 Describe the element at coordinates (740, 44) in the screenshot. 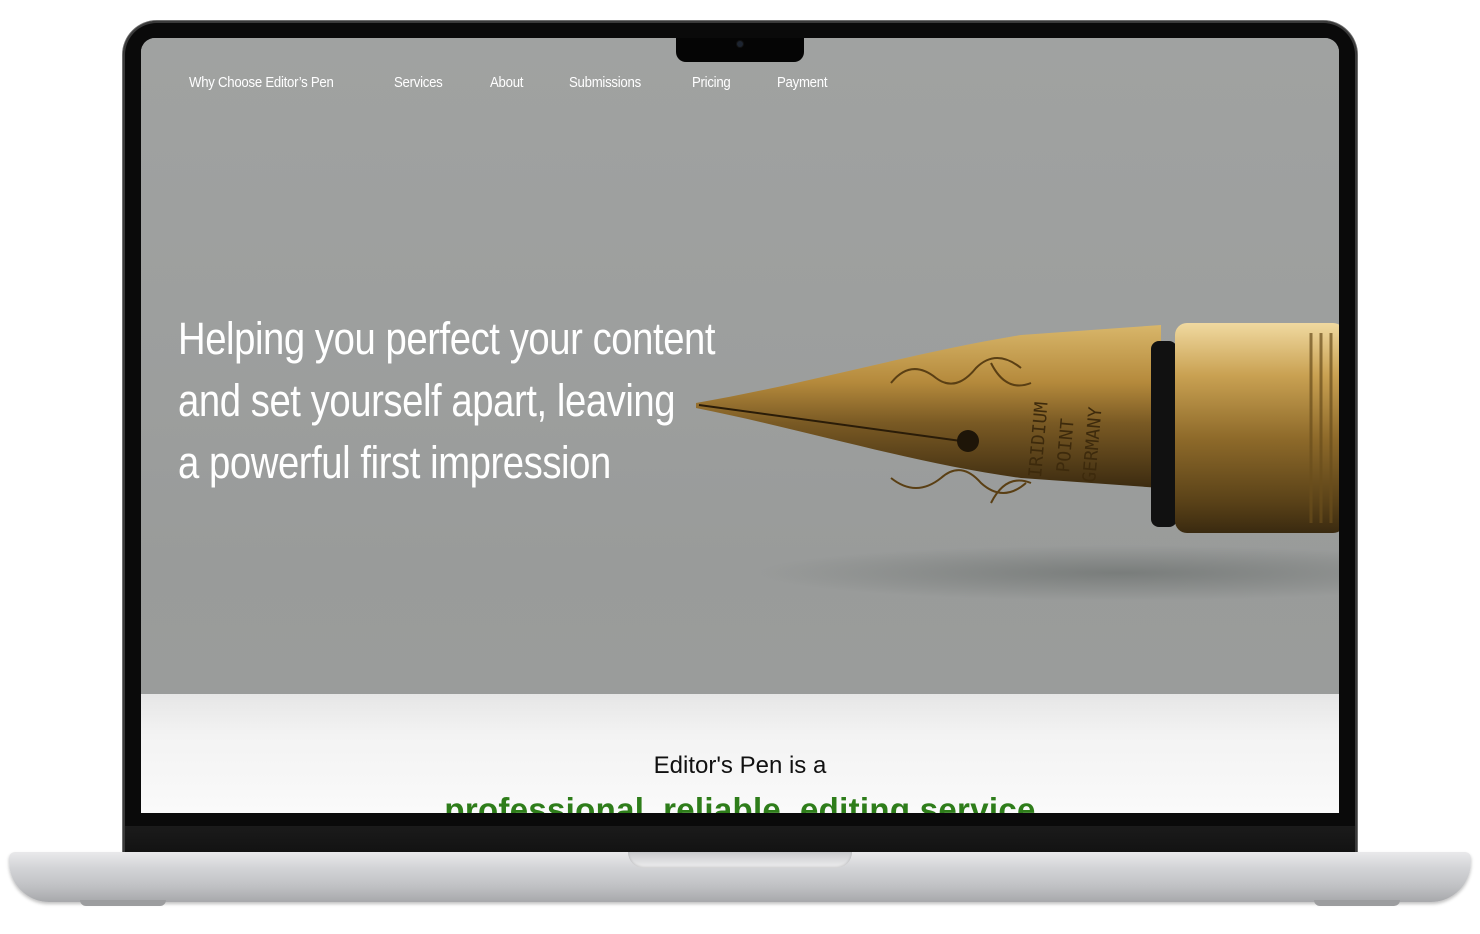

I see `camera-icon` at that location.